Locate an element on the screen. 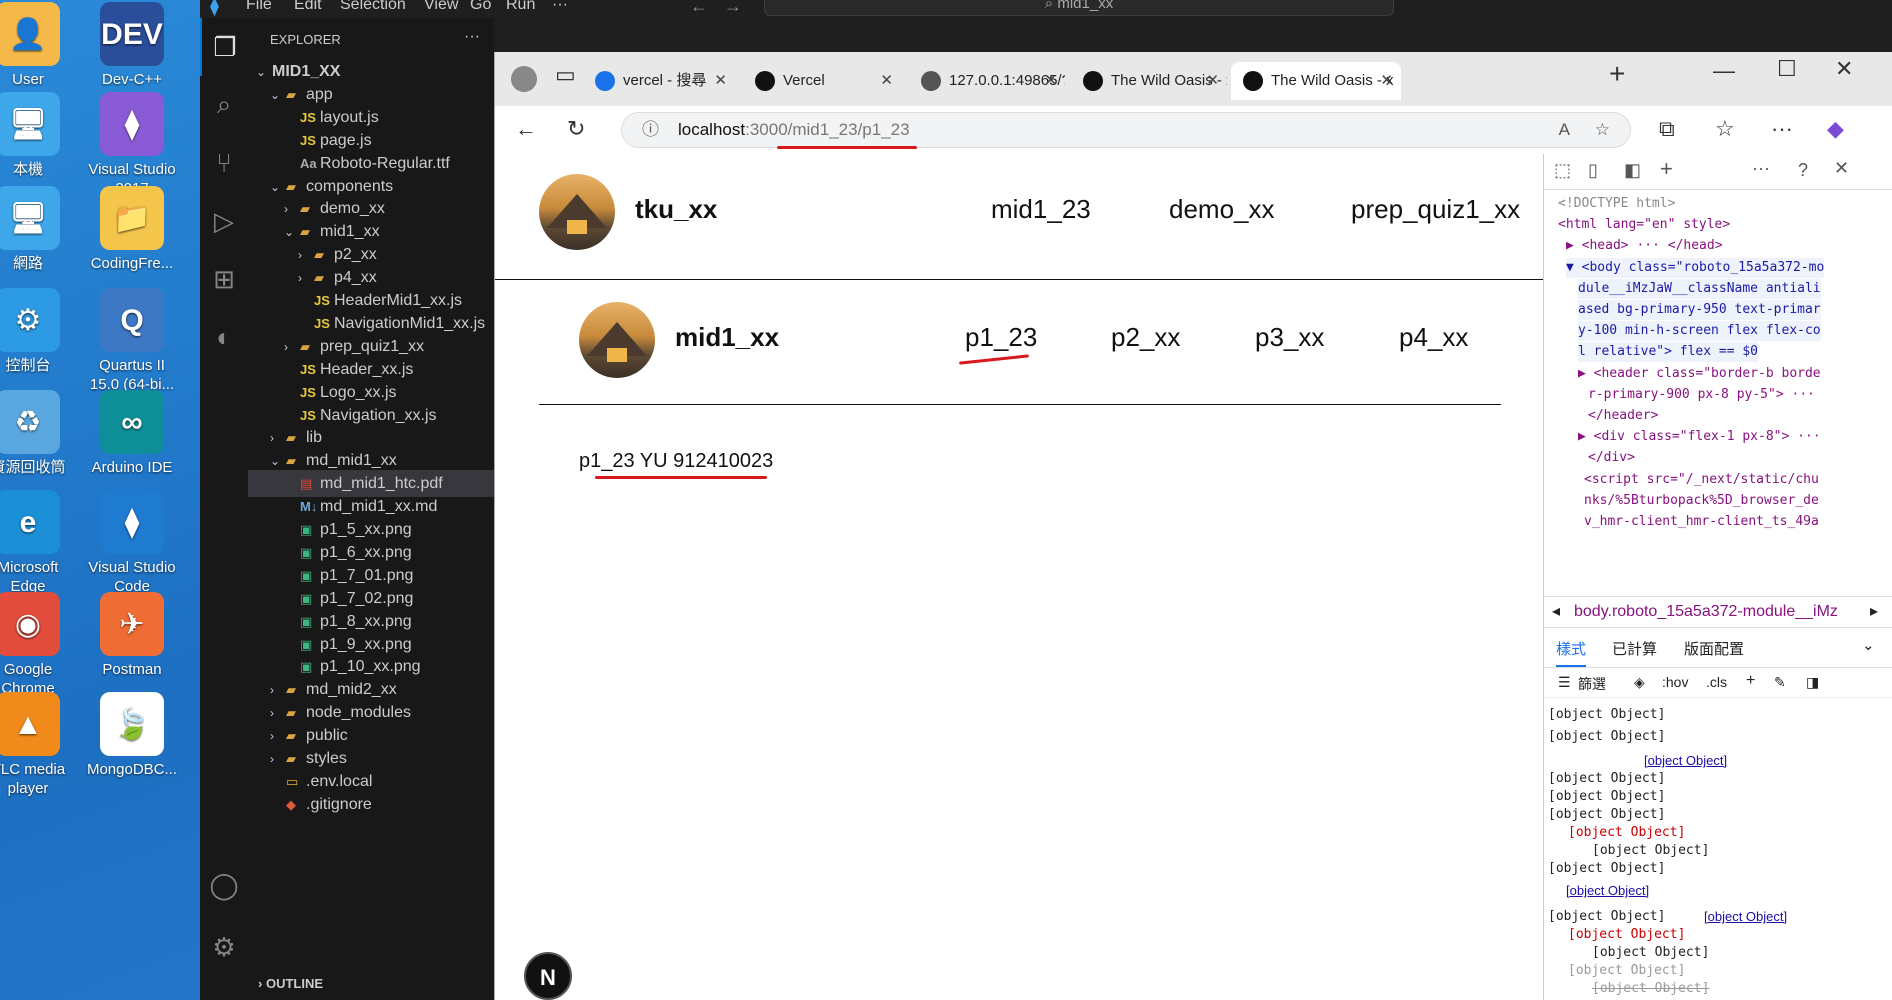 The image size is (1892, 1000). more-options-icon: ··· is located at coordinates (1761, 168).